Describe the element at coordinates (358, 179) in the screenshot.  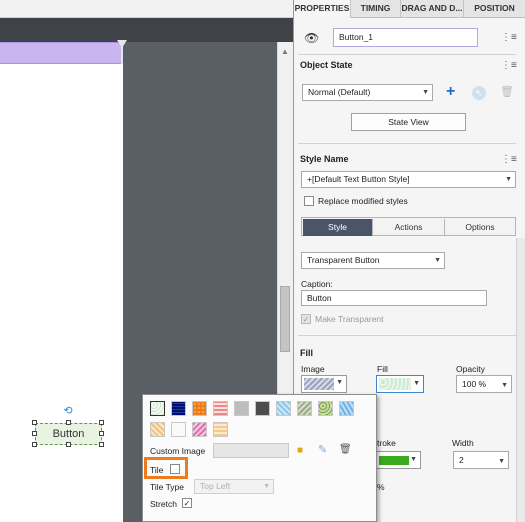
I see `style-name-value: +[Default Text Button Style]` at that location.